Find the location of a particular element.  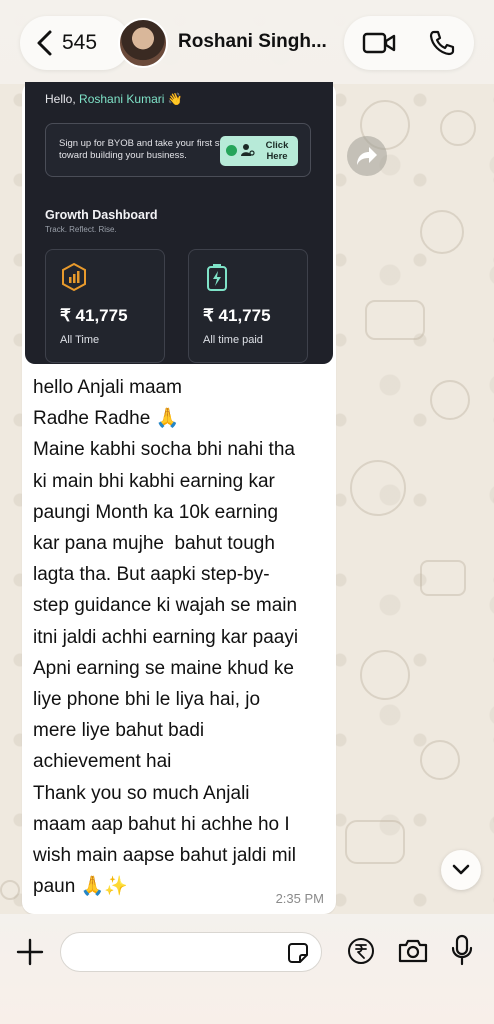

greeting-prefix: Hello, is located at coordinates (60, 99).